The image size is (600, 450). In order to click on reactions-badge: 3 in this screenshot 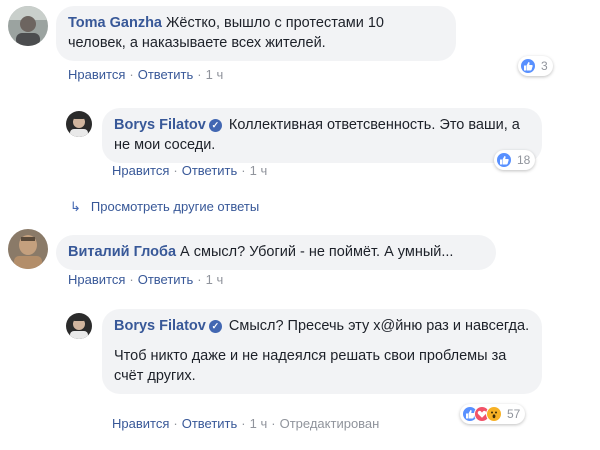, I will do `click(535, 66)`.